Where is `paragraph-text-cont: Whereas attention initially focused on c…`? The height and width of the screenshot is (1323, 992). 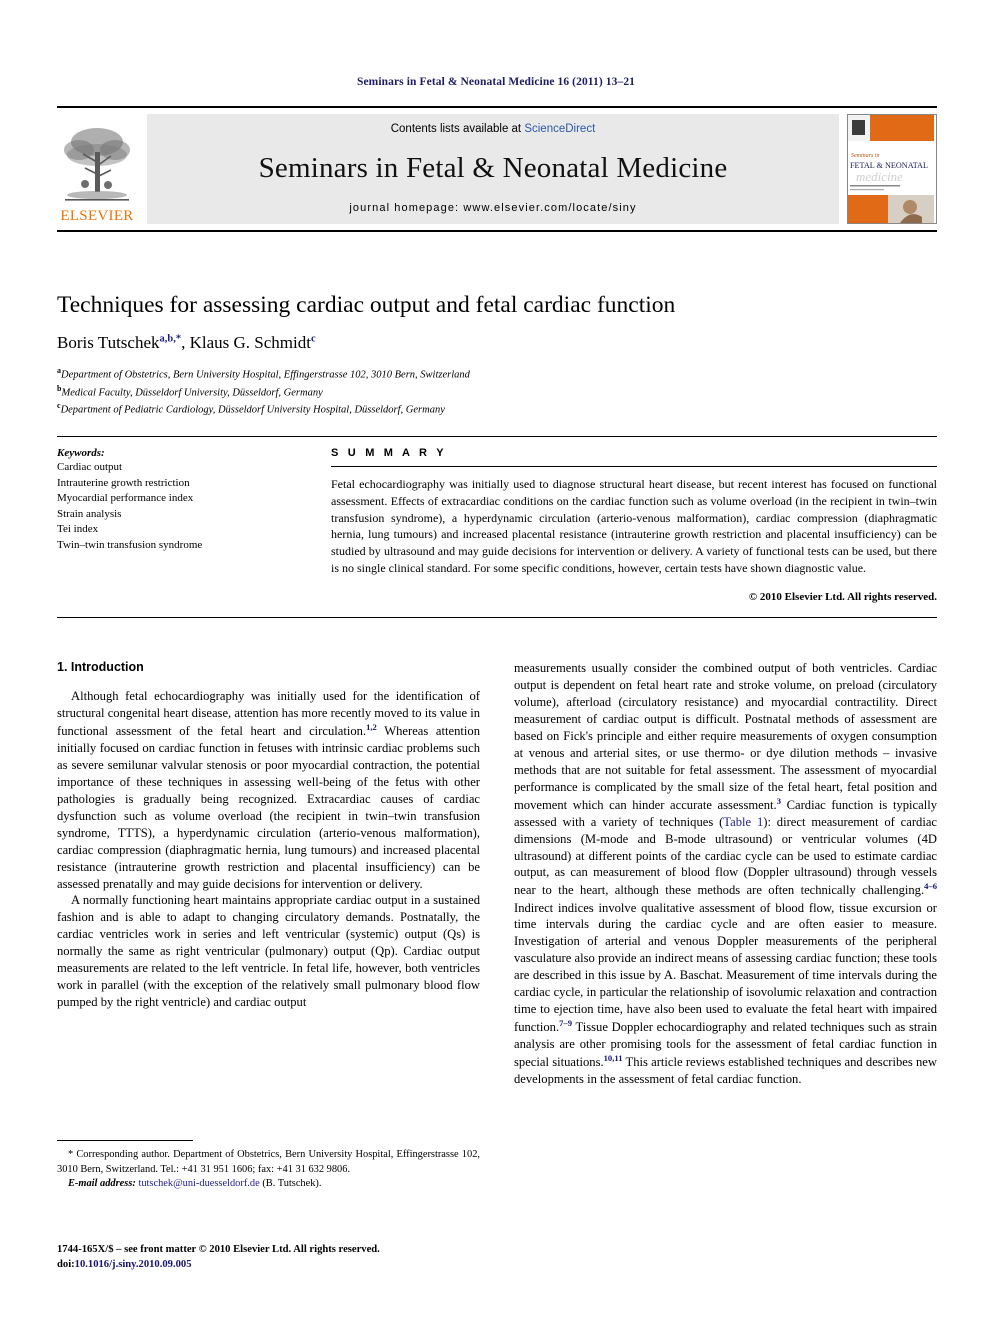 paragraph-text-cont: Whereas attention initially focused on c… is located at coordinates (268, 807).